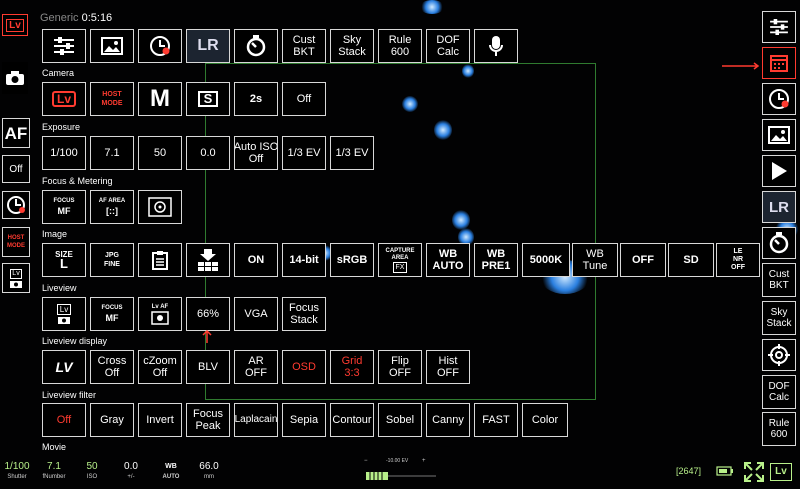  I want to click on metering-button, so click(160, 207).